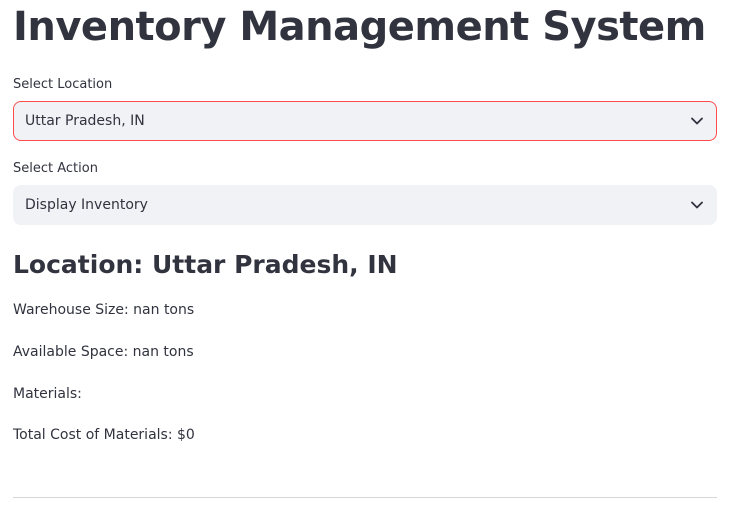  I want to click on action-select-value: Display Inventory, so click(86, 205).